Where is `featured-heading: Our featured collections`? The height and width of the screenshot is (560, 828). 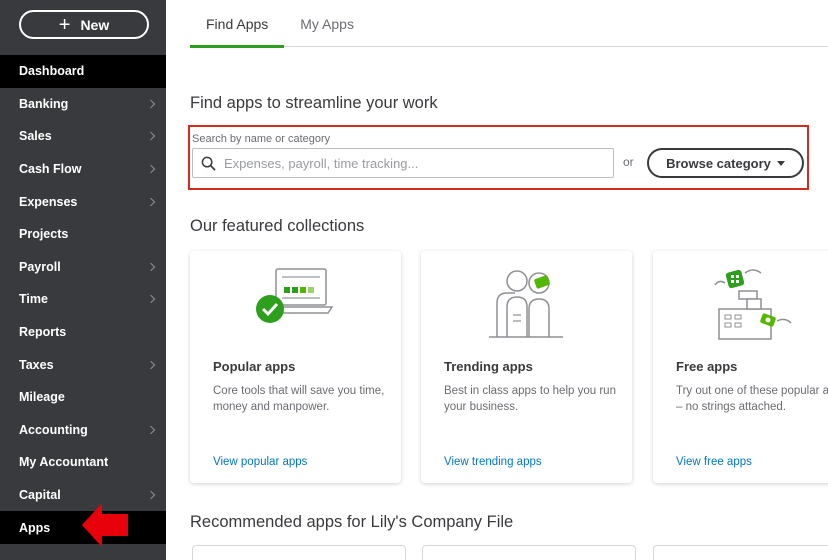
featured-heading: Our featured collections is located at coordinates (277, 226).